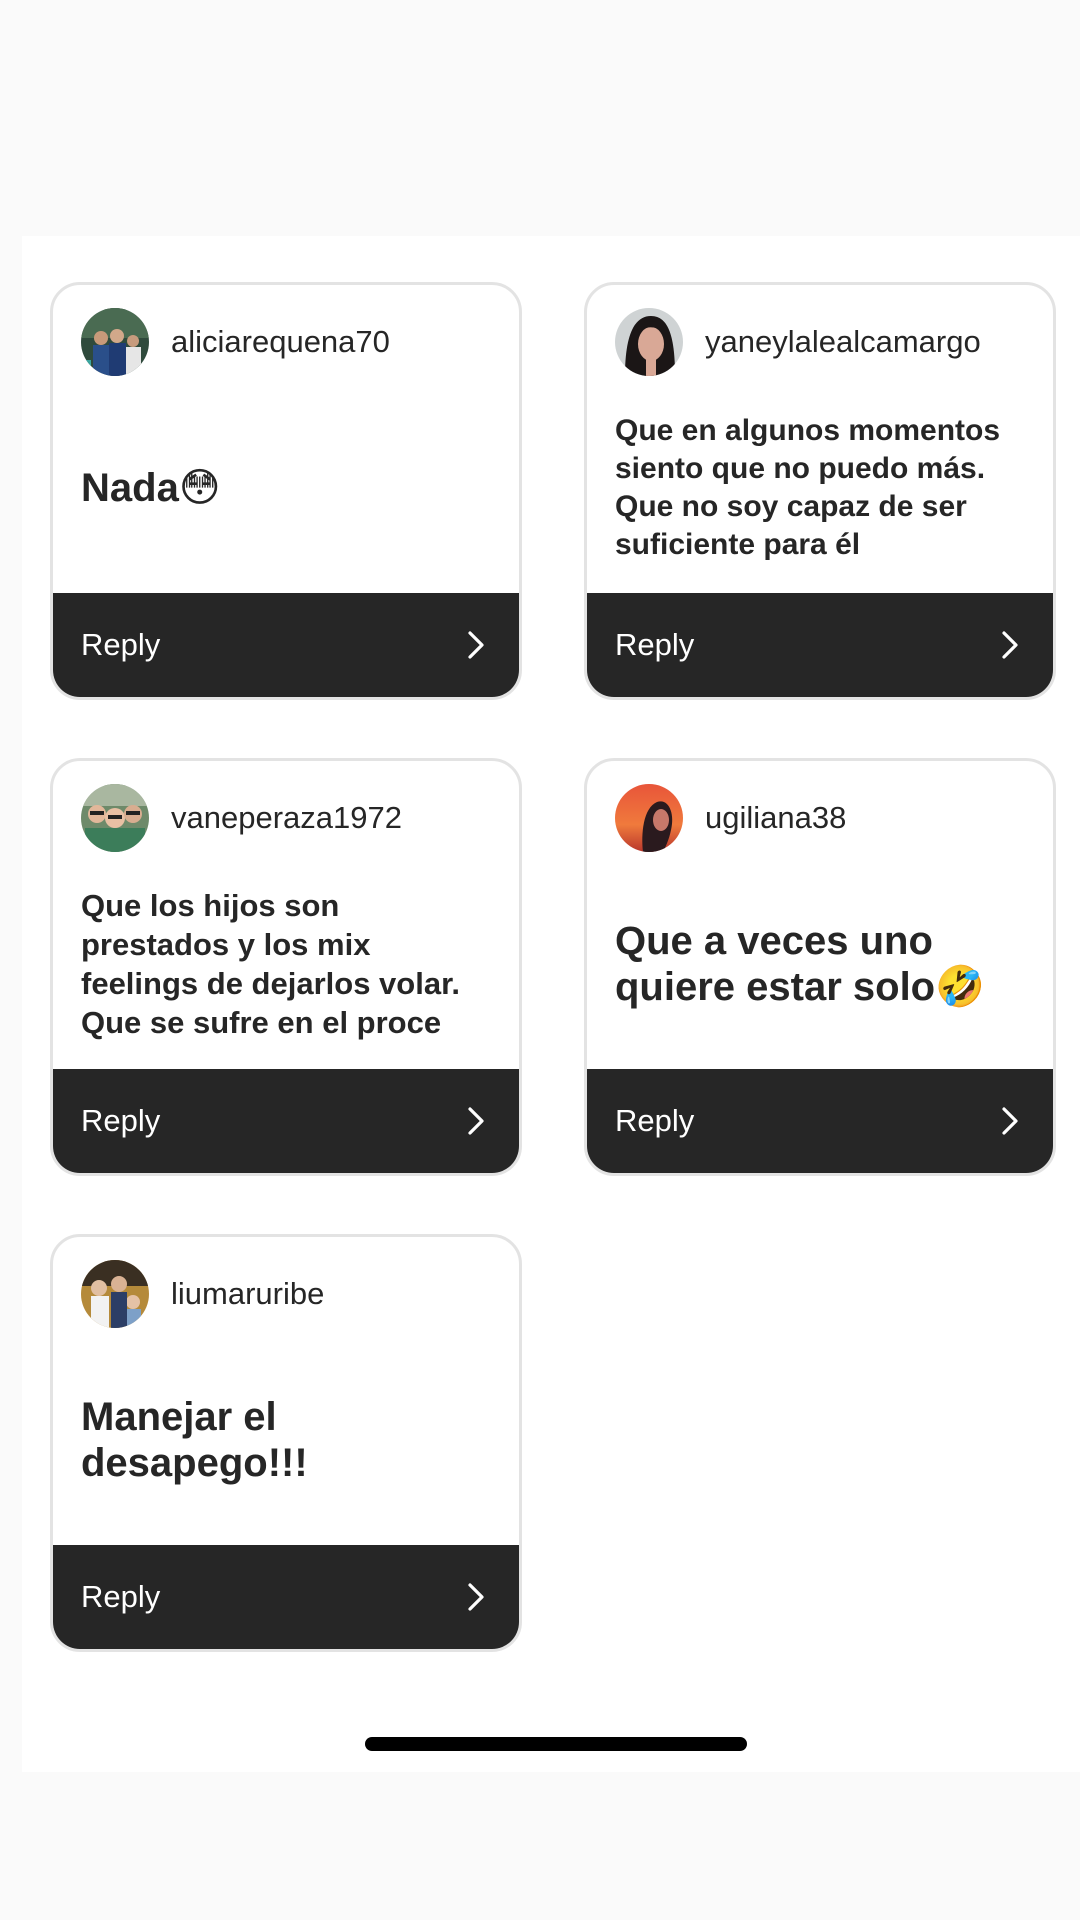 This screenshot has height=1920, width=1080. Describe the element at coordinates (556, 1744) in the screenshot. I see `home-indicator` at that location.